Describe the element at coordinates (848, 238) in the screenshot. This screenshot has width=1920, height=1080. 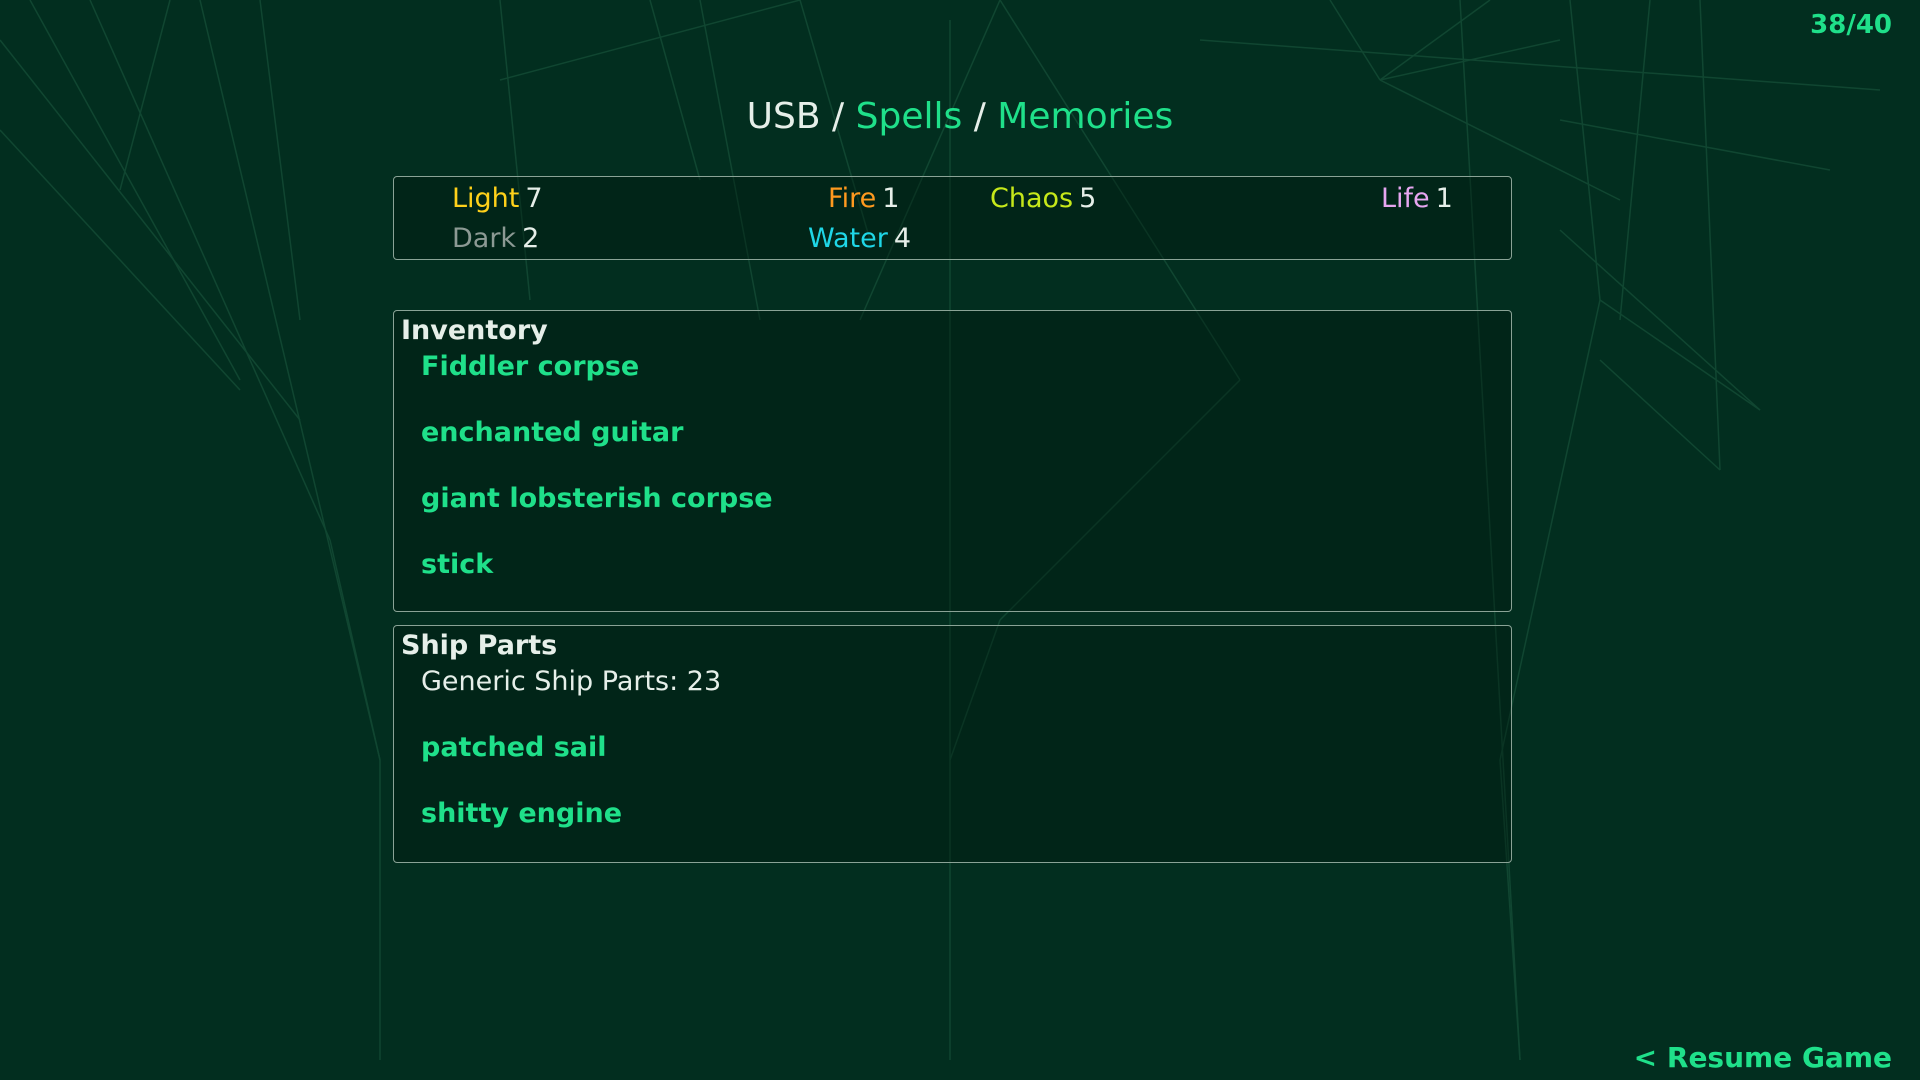
I see `element-water-name: Water` at that location.